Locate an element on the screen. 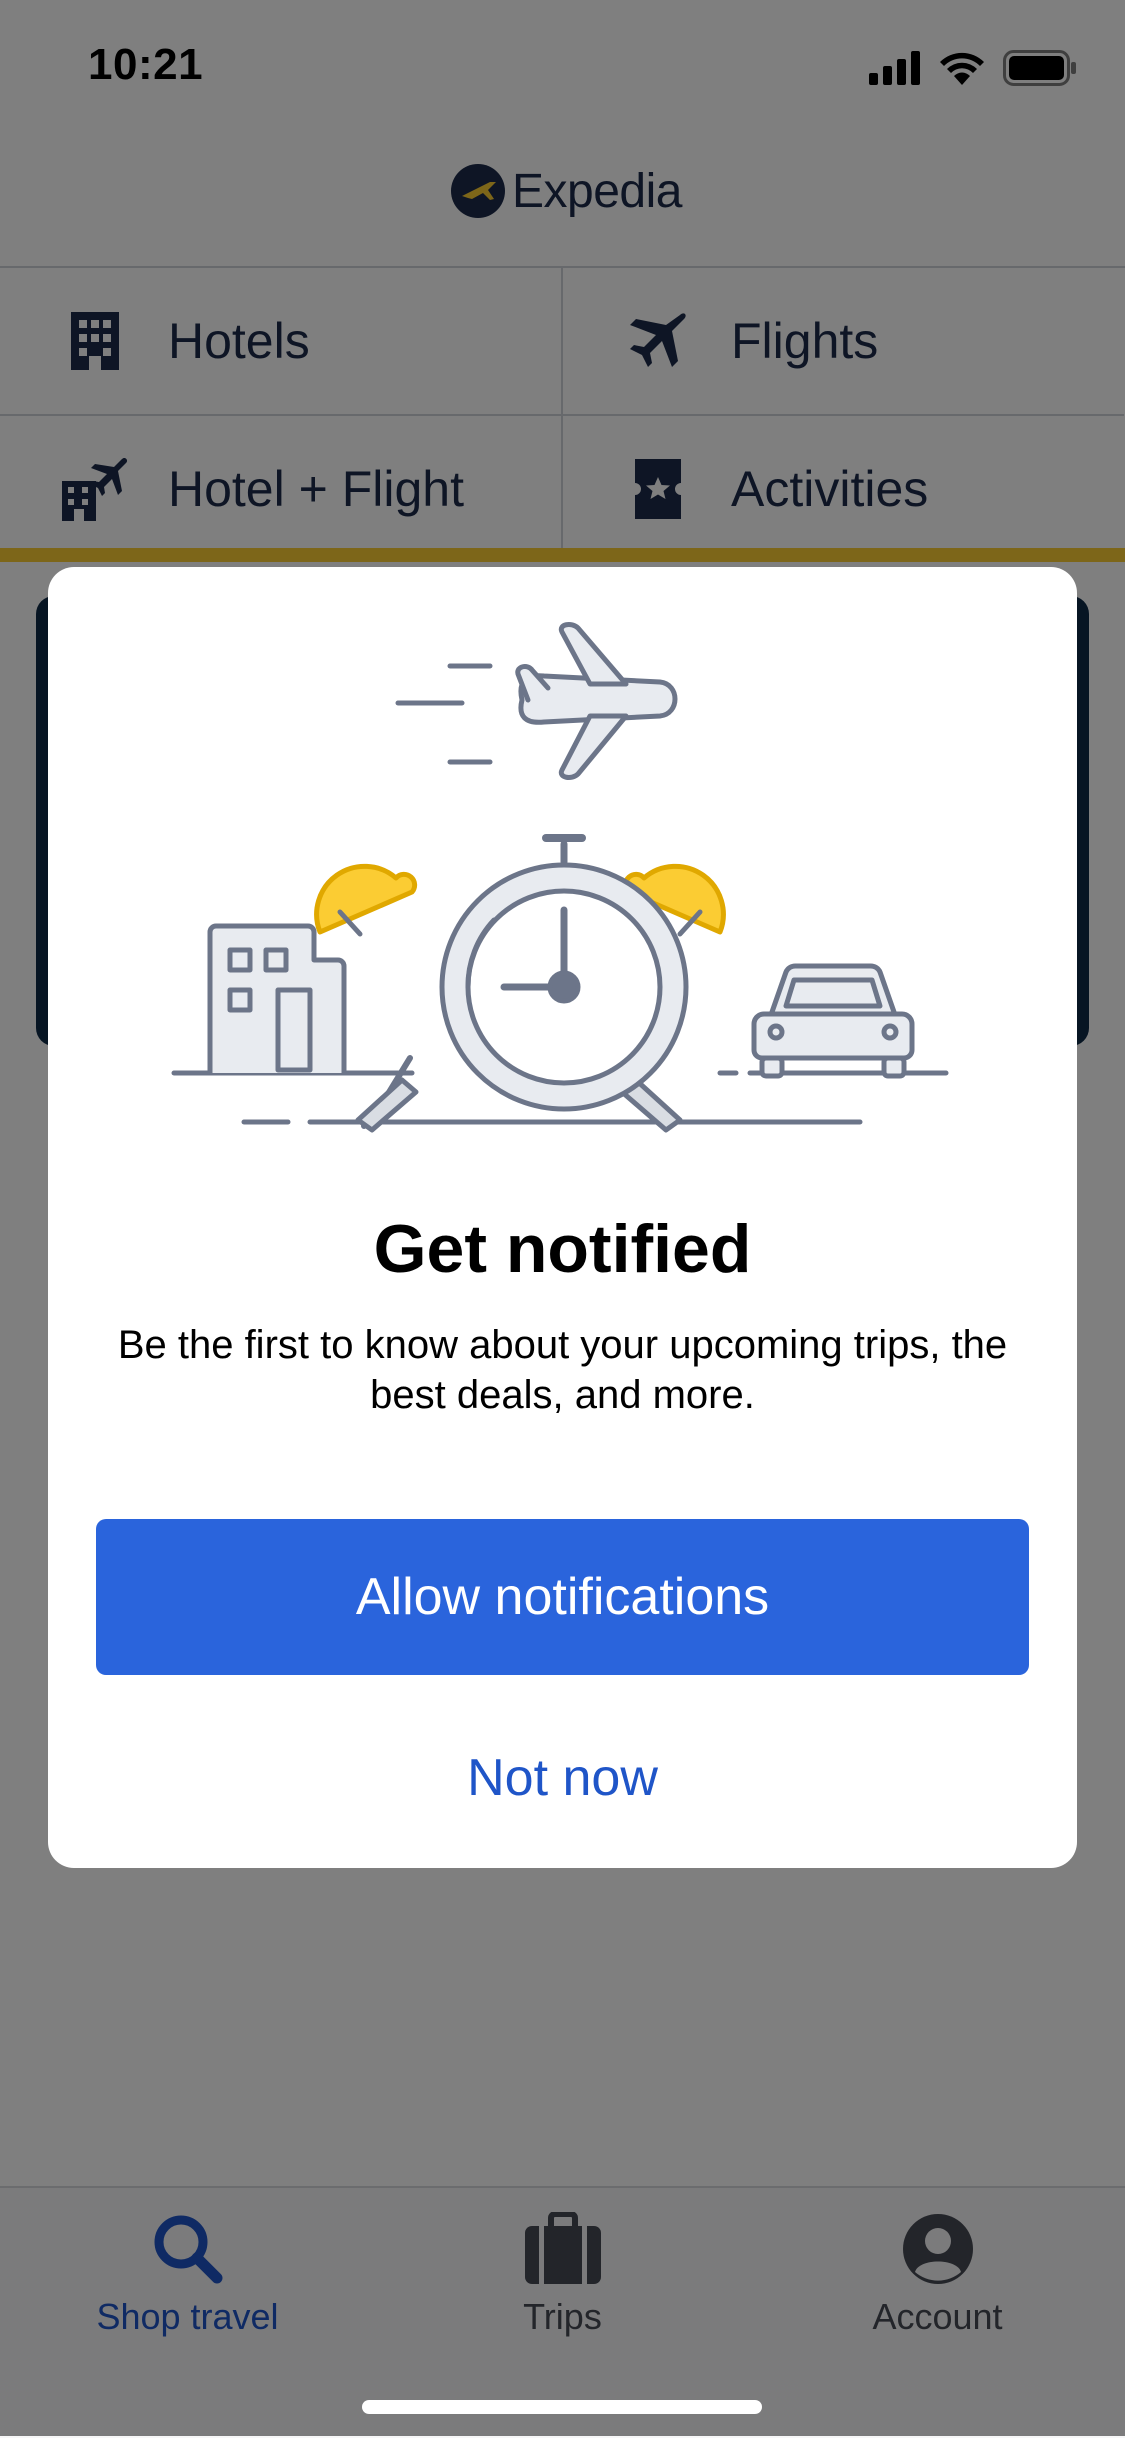  building-illustration-icon is located at coordinates (277, 999).